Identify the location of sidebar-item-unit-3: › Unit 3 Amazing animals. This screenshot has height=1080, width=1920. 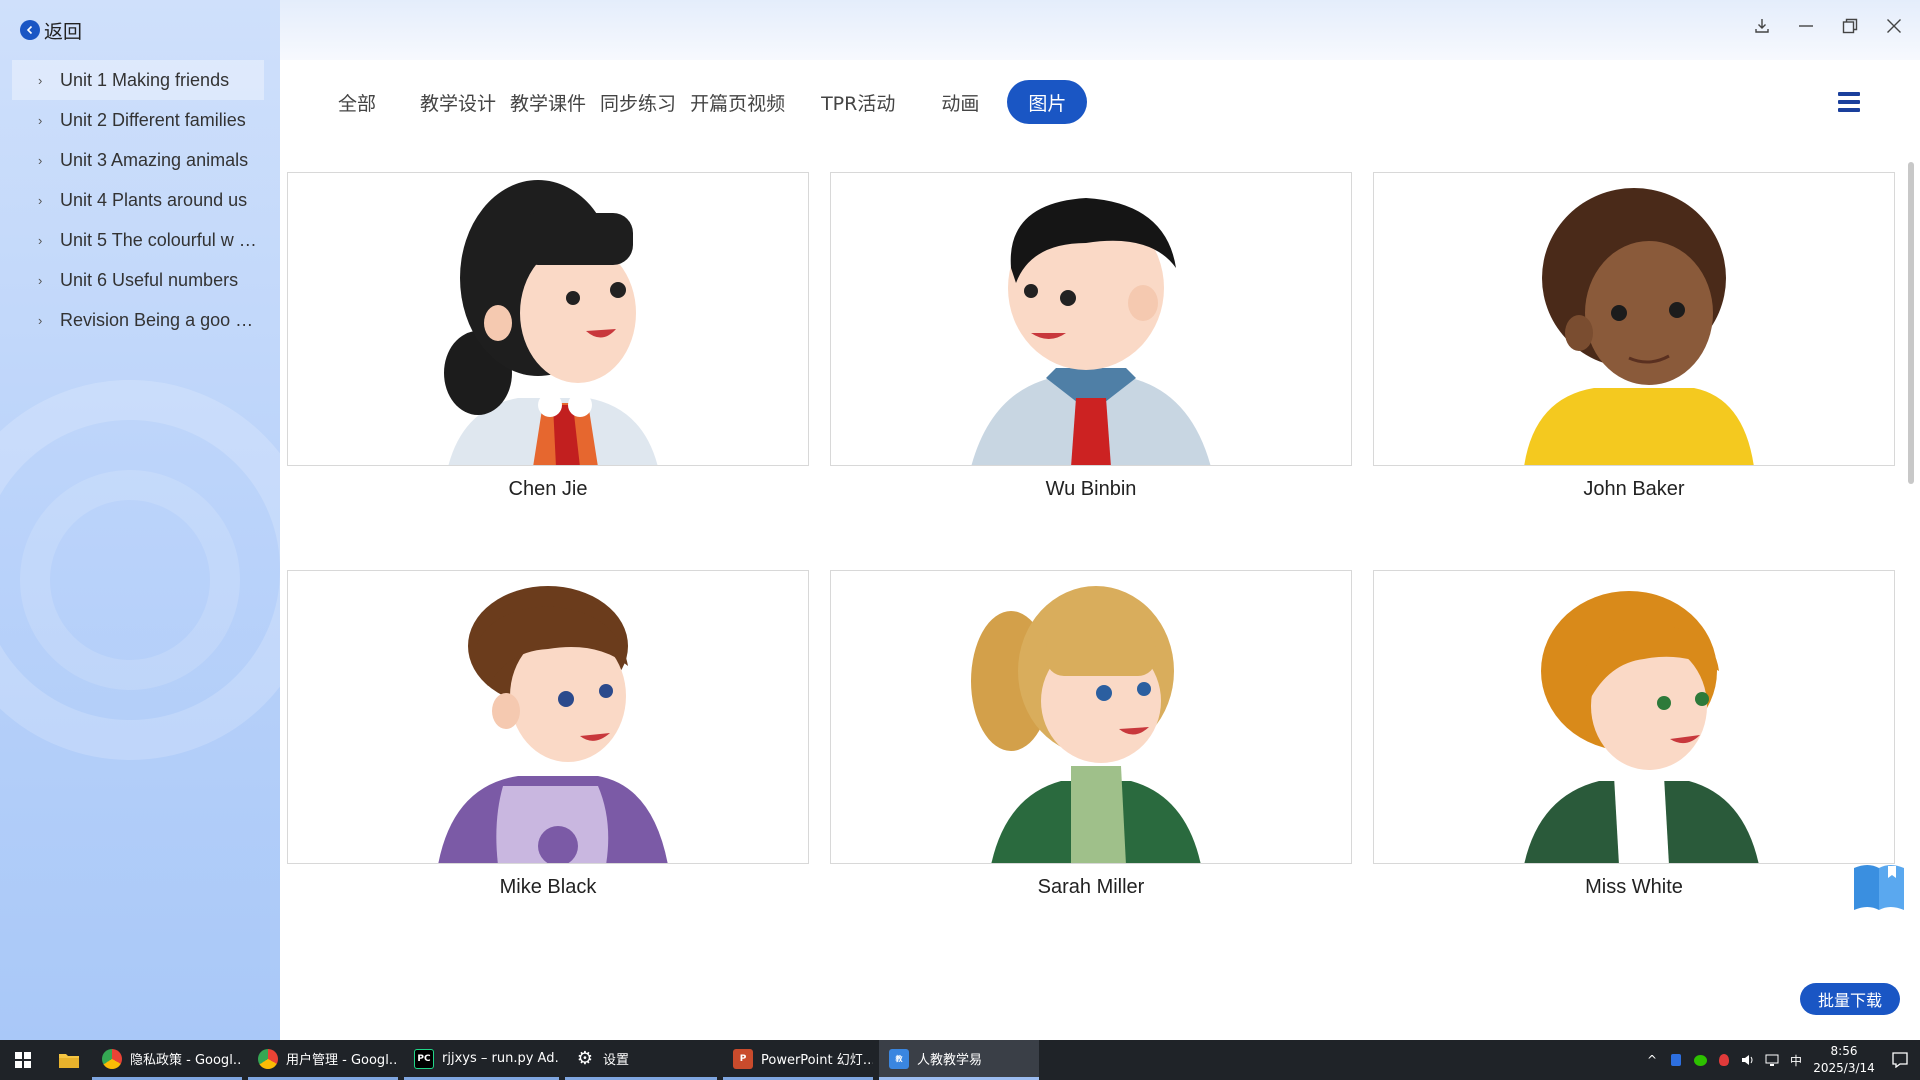
(138, 160).